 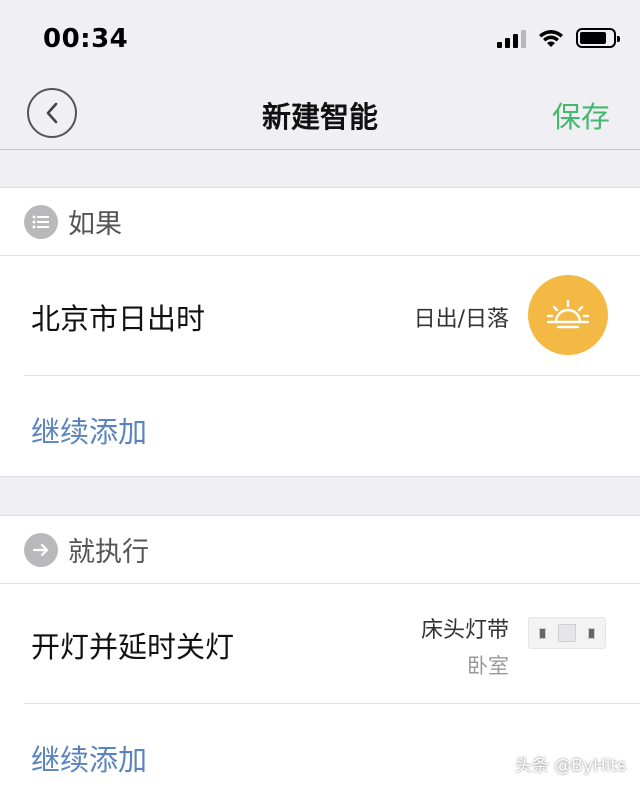 I want to click on battery-icon, so click(x=598, y=38).